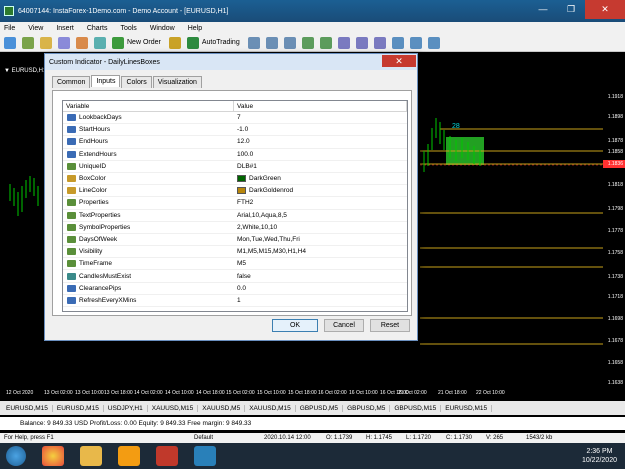 The image size is (625, 469). I want to click on input-row: SymbolProperties 2,White,10,10, so click(235, 228).